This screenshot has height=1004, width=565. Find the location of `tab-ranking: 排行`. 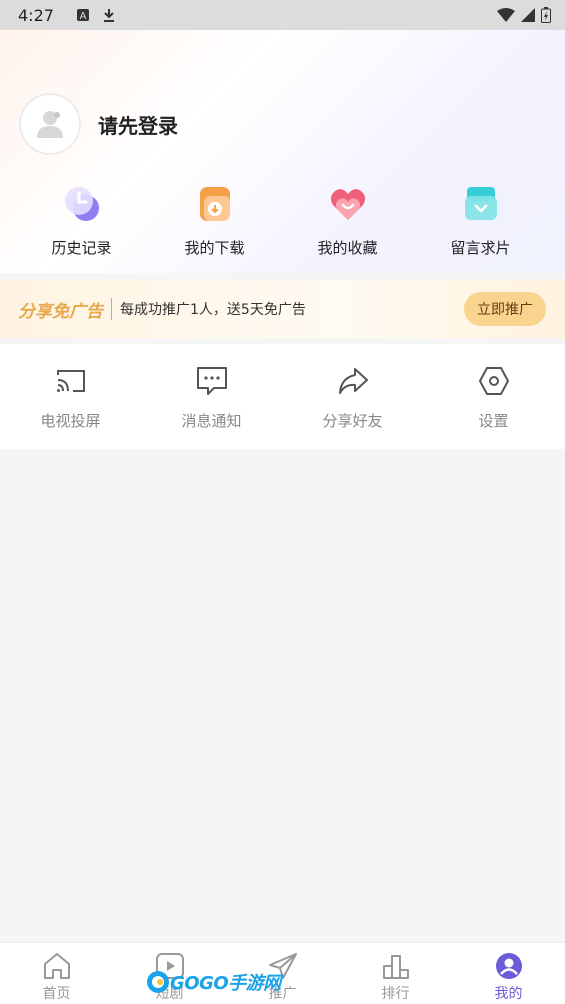

tab-ranking: 排行 is located at coordinates (395, 973).